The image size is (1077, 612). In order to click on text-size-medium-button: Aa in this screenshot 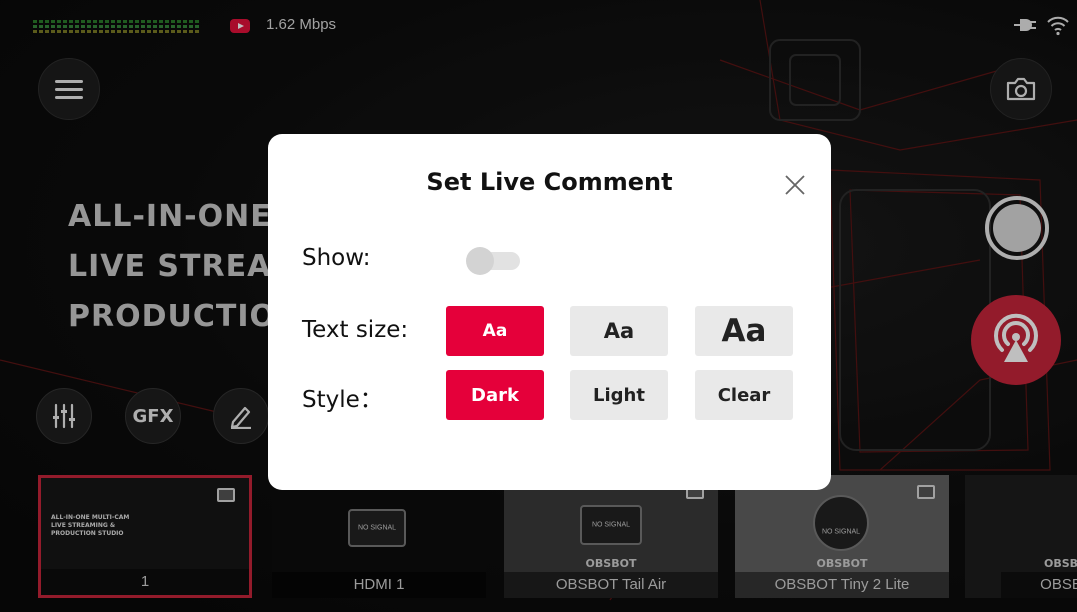, I will do `click(619, 331)`.